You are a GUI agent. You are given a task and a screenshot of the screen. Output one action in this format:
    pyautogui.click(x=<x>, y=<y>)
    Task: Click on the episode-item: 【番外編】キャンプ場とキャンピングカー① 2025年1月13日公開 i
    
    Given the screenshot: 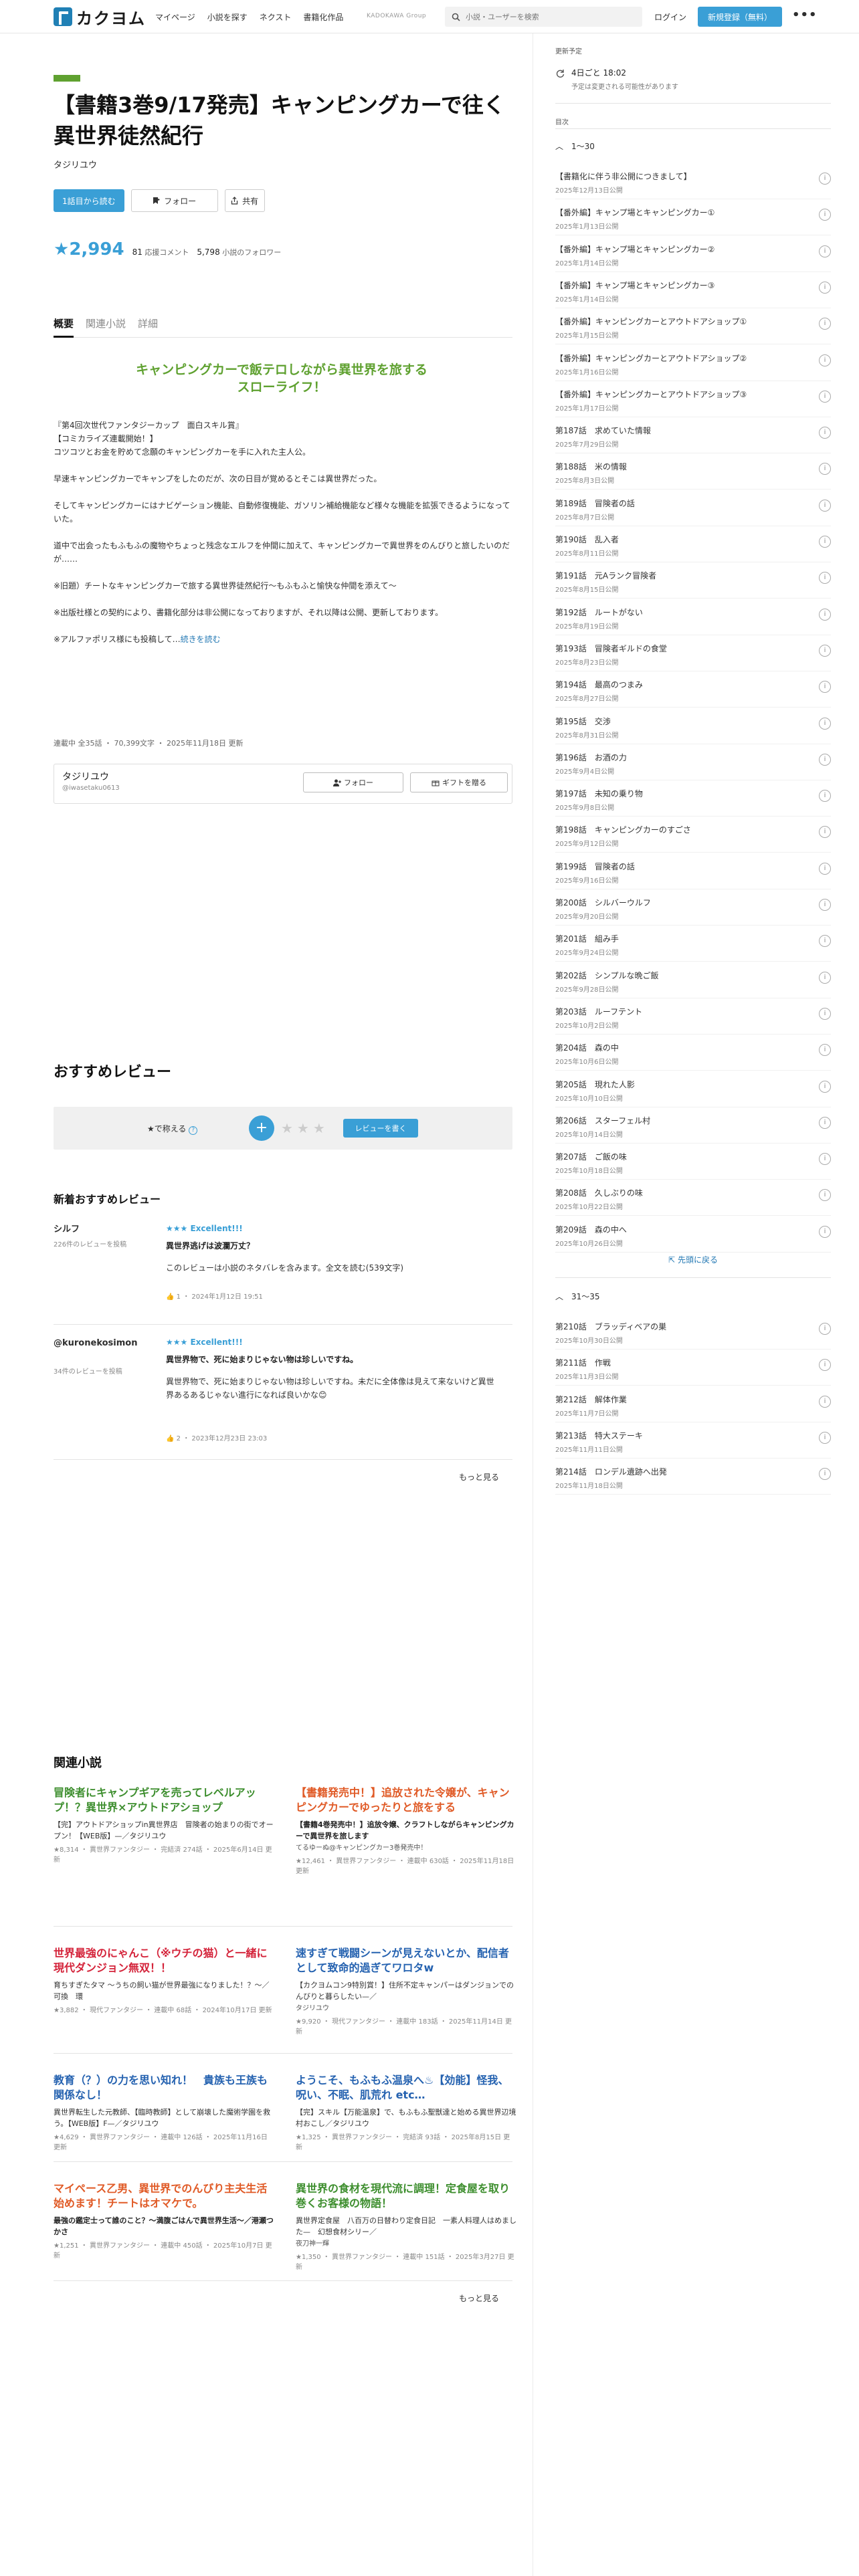 What is the action you would take?
    pyautogui.click(x=693, y=217)
    